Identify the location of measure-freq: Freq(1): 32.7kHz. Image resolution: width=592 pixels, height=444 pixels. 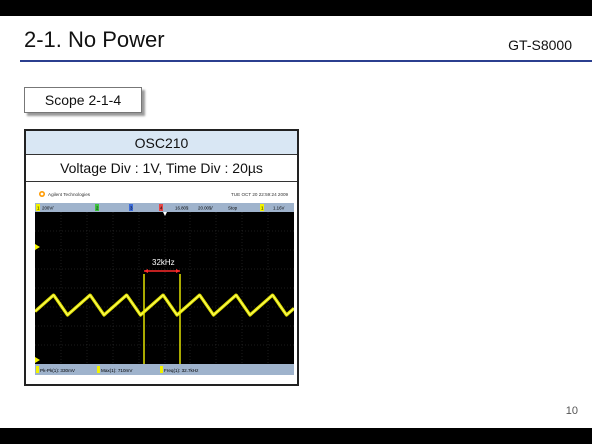
(181, 370).